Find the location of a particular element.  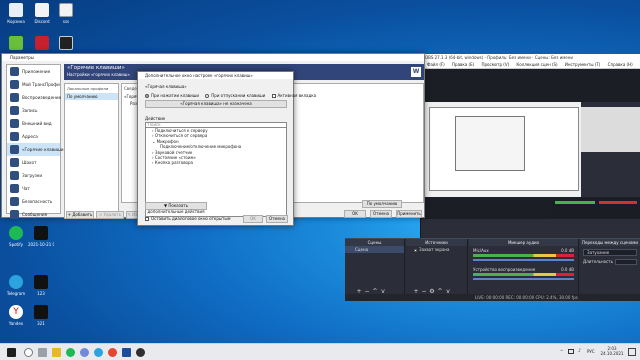

obs-menu-view: Просмотр (V) is located at coordinates (495, 64).